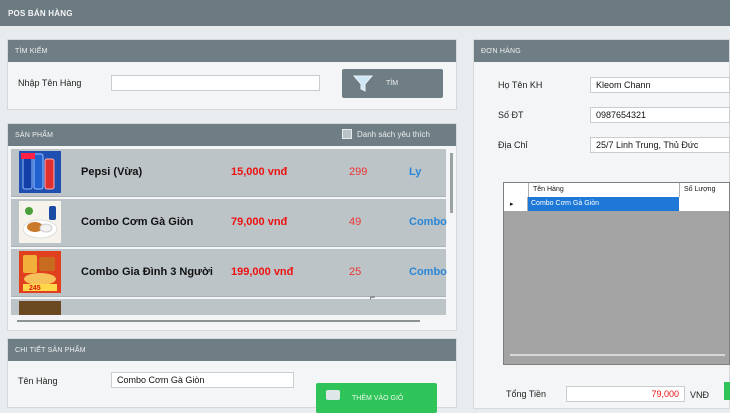 The height and width of the screenshot is (413, 730). What do you see at coordinates (617, 355) in the screenshot?
I see `grid-horizontal-scrollbar` at bounding box center [617, 355].